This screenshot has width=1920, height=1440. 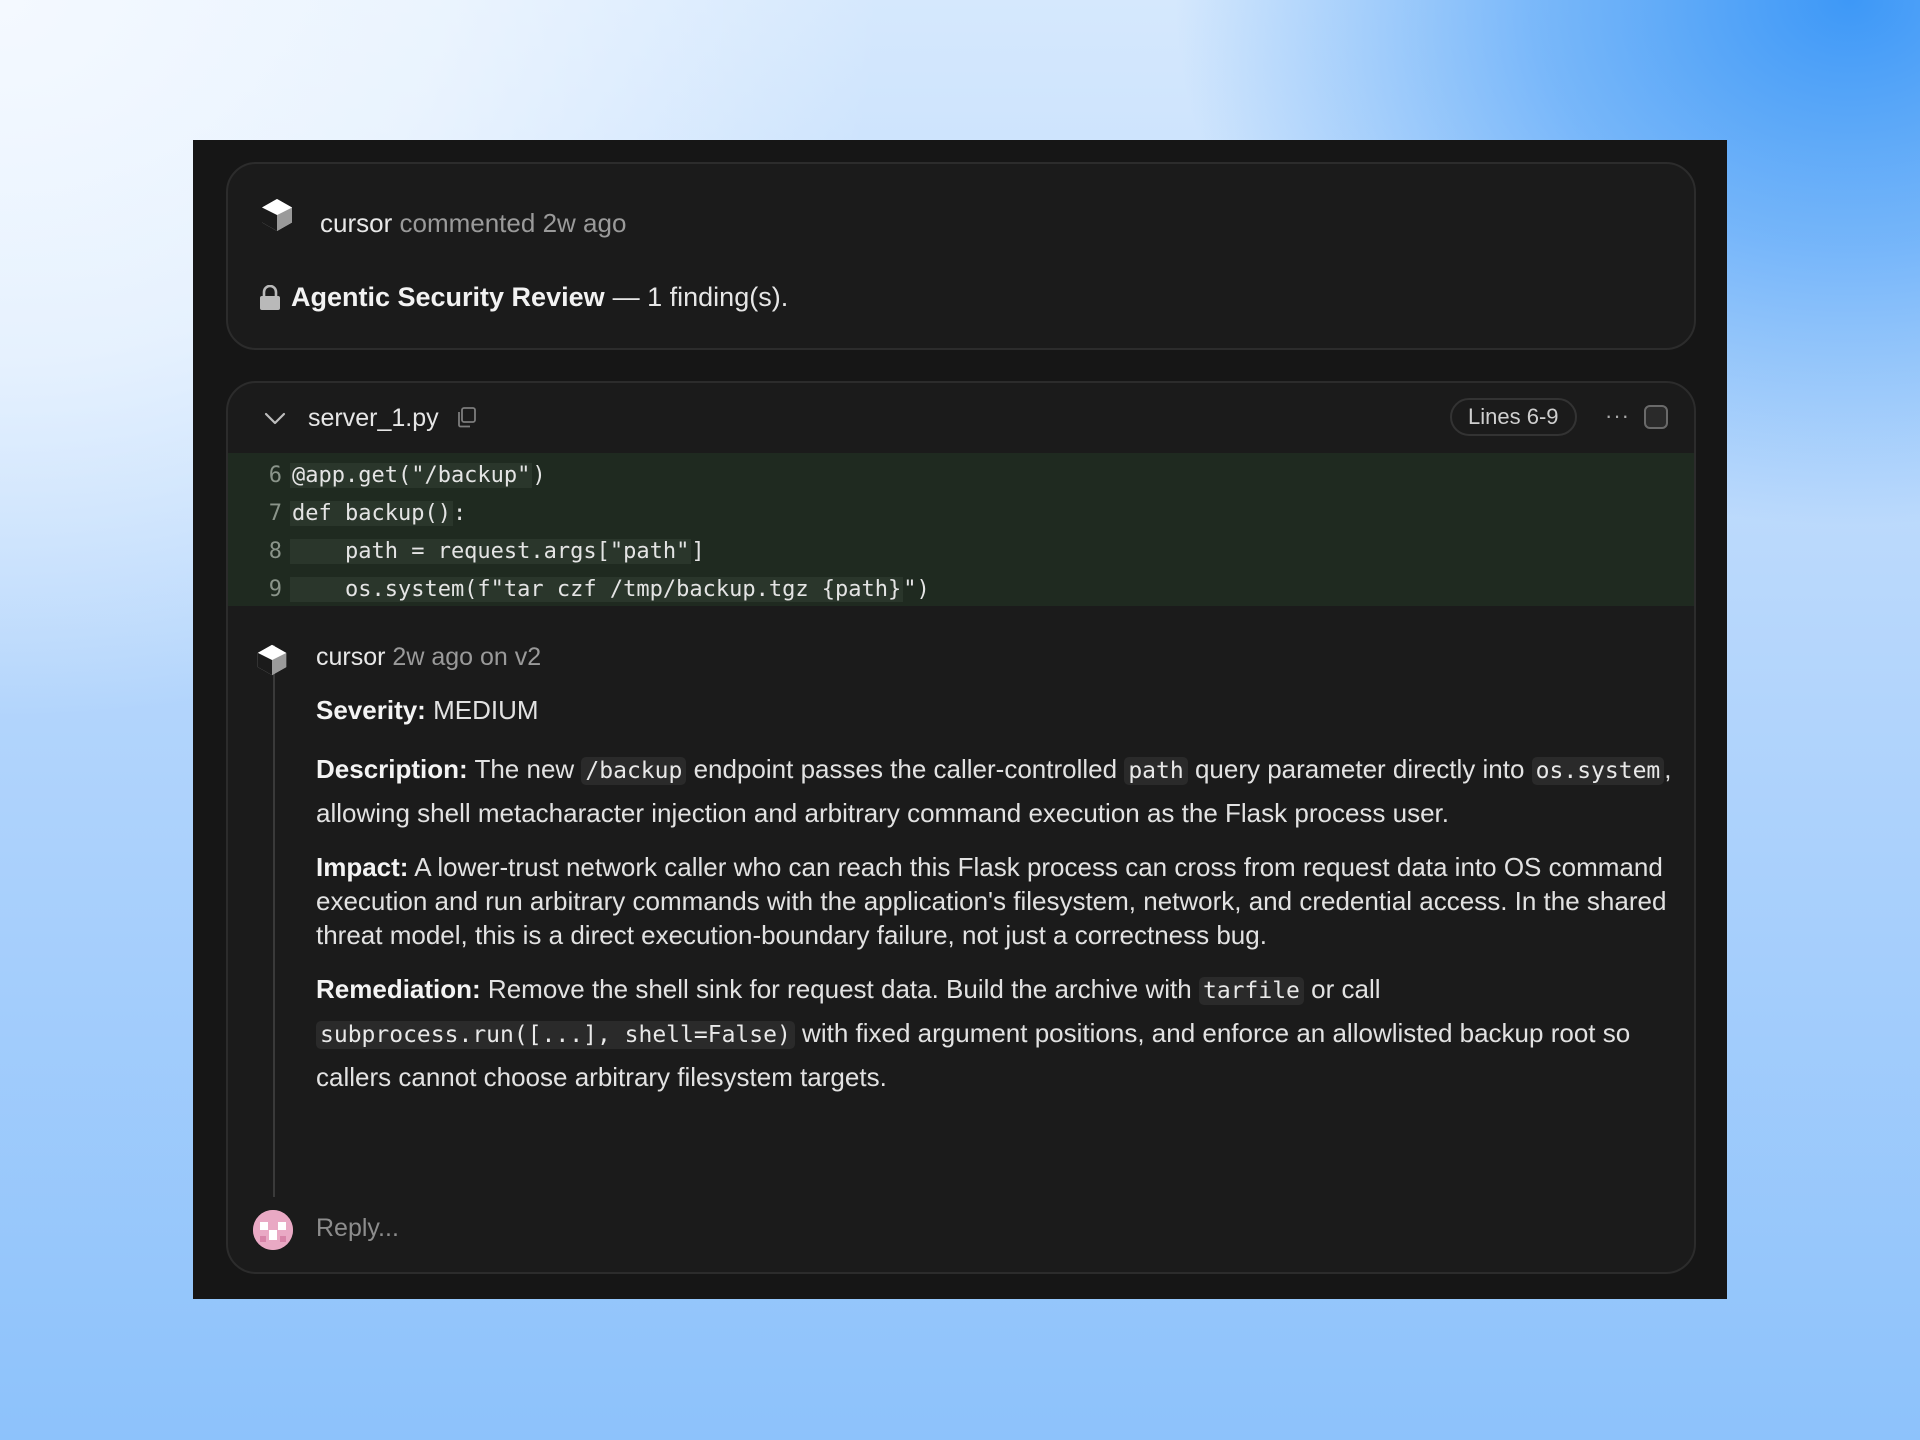 I want to click on line-number: 7, so click(x=275, y=513).